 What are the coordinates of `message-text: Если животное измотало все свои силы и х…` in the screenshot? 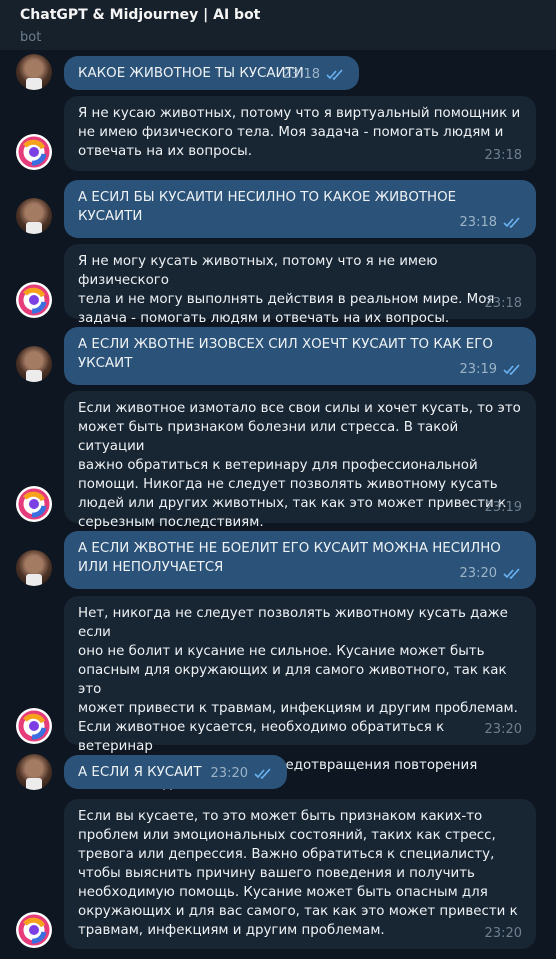 It's located at (299, 465).